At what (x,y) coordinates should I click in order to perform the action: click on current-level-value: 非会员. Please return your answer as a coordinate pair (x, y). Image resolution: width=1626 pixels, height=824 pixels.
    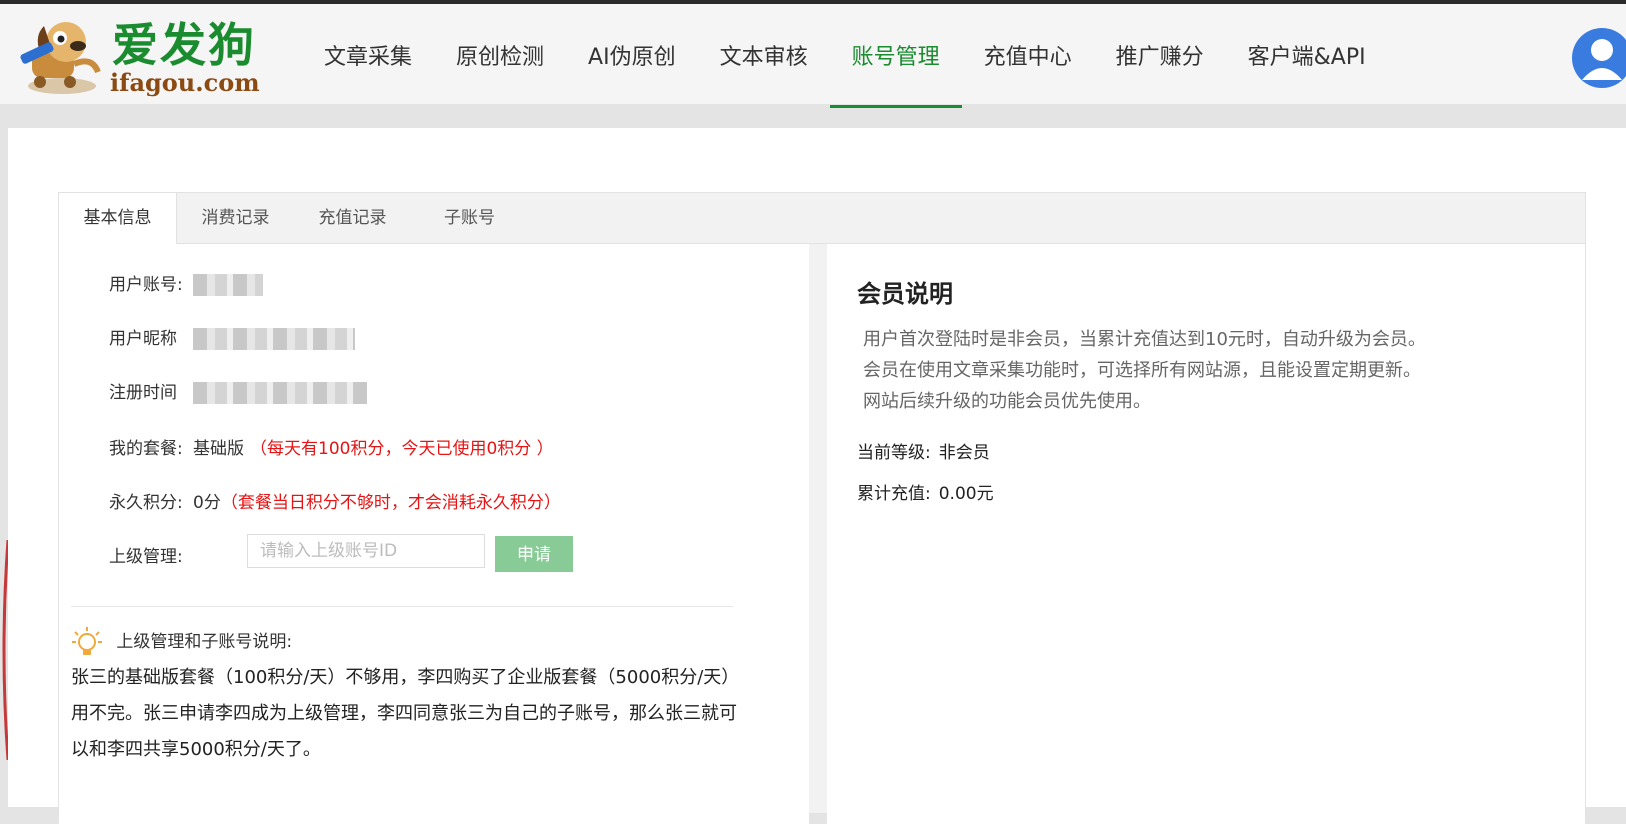
    Looking at the image, I should click on (964, 453).